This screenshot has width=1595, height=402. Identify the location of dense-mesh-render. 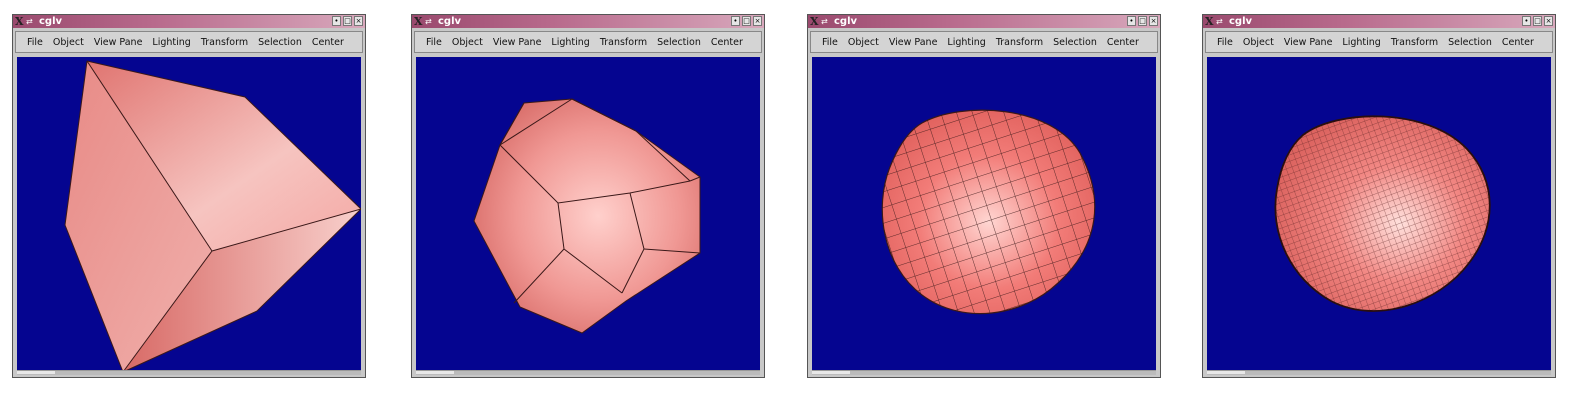
(1382, 213).